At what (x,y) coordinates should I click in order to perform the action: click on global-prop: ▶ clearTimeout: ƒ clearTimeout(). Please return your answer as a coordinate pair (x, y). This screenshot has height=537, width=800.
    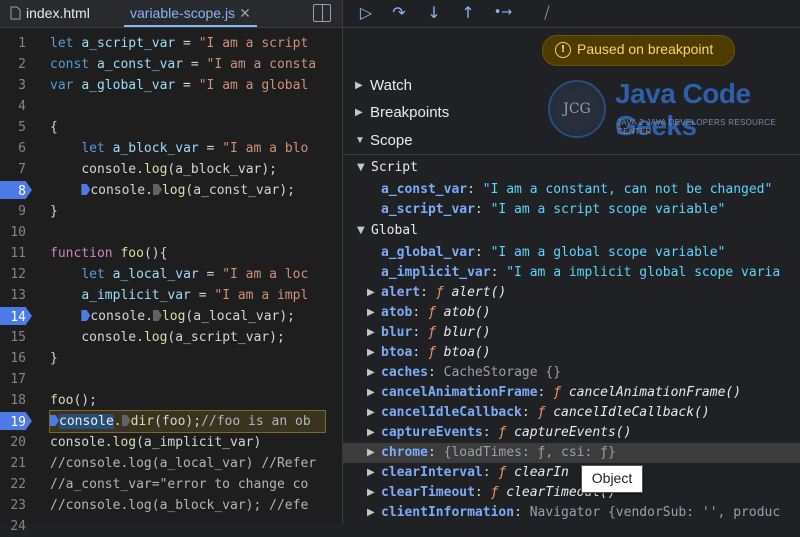
    Looking at the image, I should click on (571, 493).